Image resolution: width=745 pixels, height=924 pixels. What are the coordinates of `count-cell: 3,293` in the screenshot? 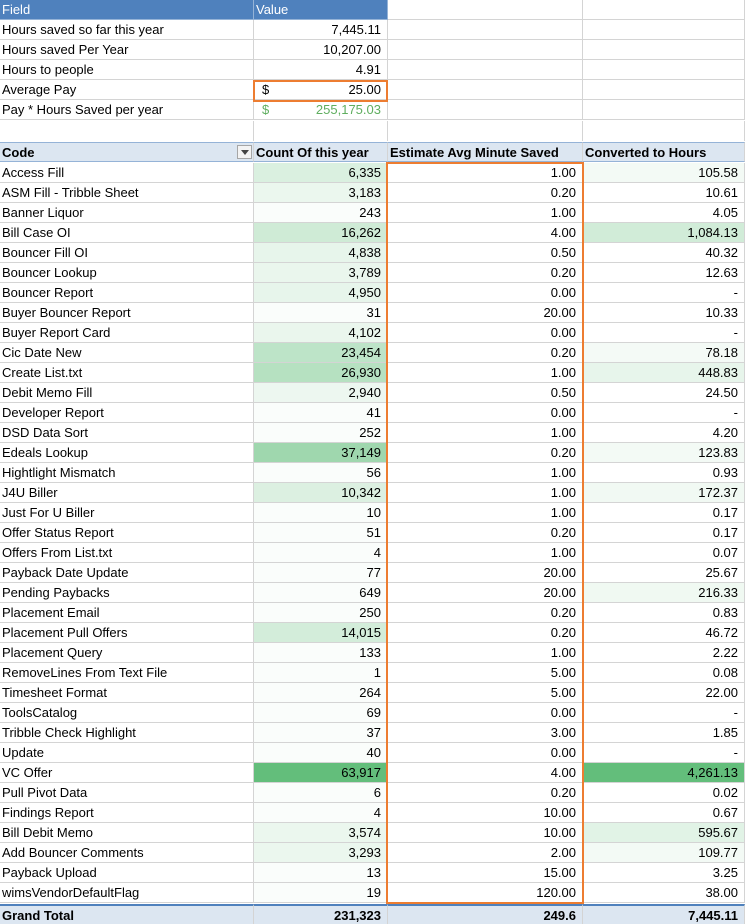 It's located at (321, 853).